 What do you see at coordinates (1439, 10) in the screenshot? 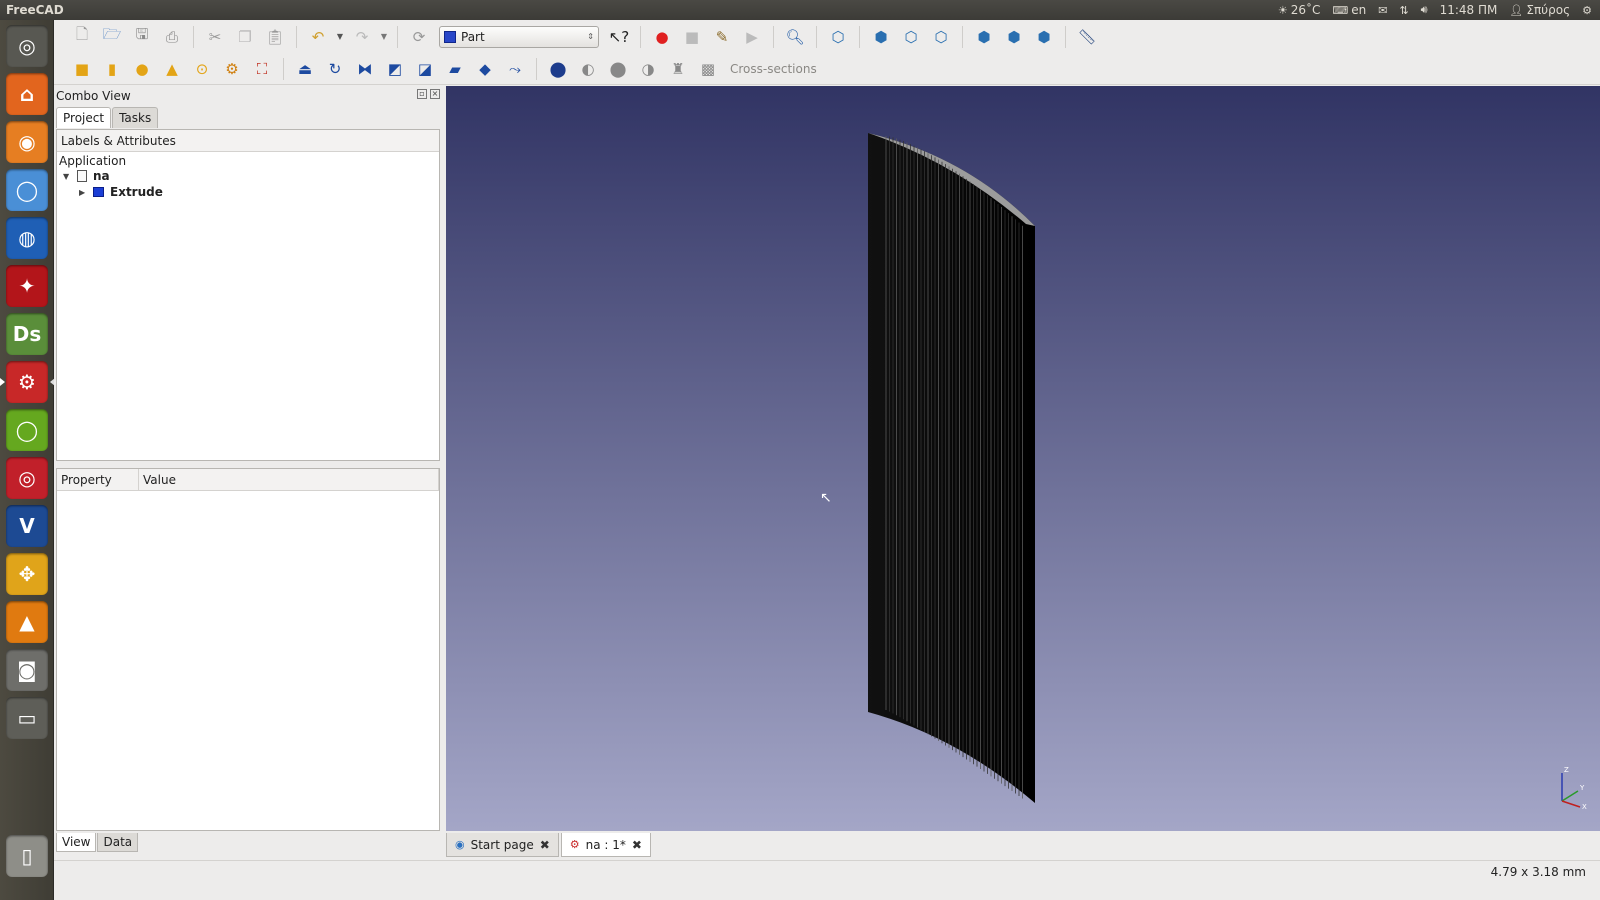
I see `indicators: ☀ 26˚C ⌨ en ✉ ⇅ 🔊︎ 11:48 ΠΜ 👤︎ Σπύρος ⚙` at bounding box center [1439, 10].